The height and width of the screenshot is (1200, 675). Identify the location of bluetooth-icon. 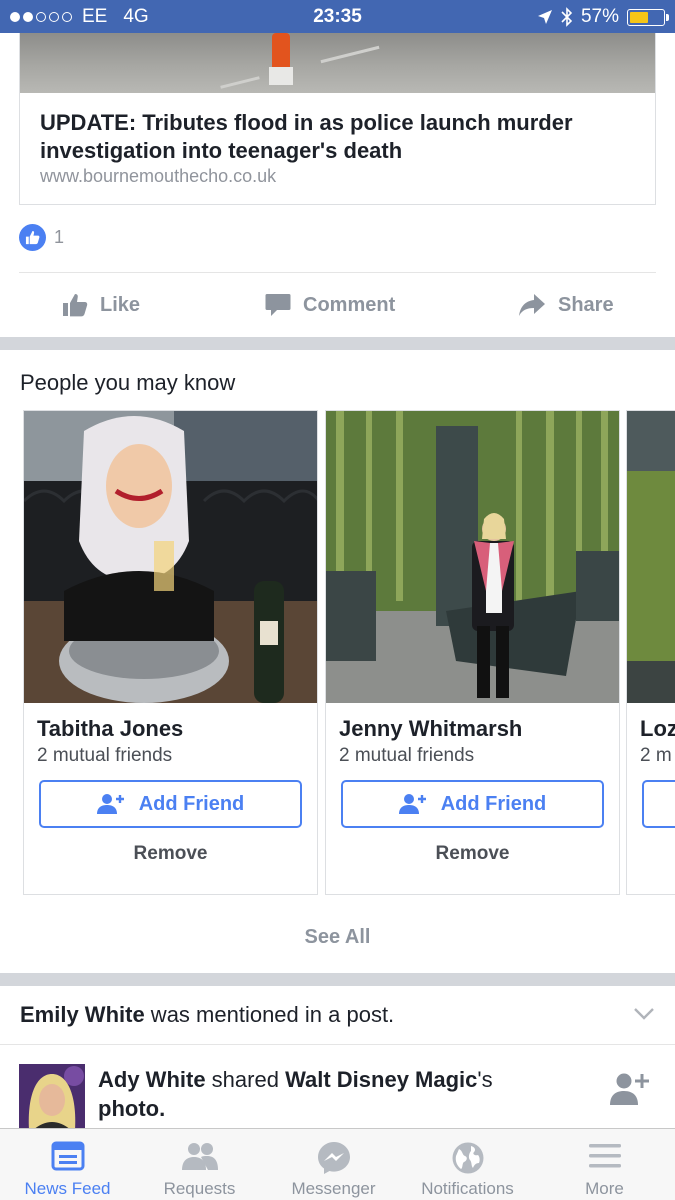
(567, 17).